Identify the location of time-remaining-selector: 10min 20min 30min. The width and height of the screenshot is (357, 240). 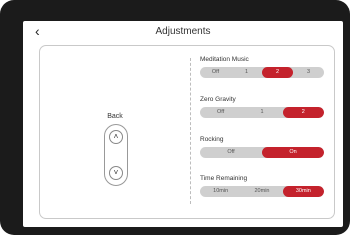
(262, 191).